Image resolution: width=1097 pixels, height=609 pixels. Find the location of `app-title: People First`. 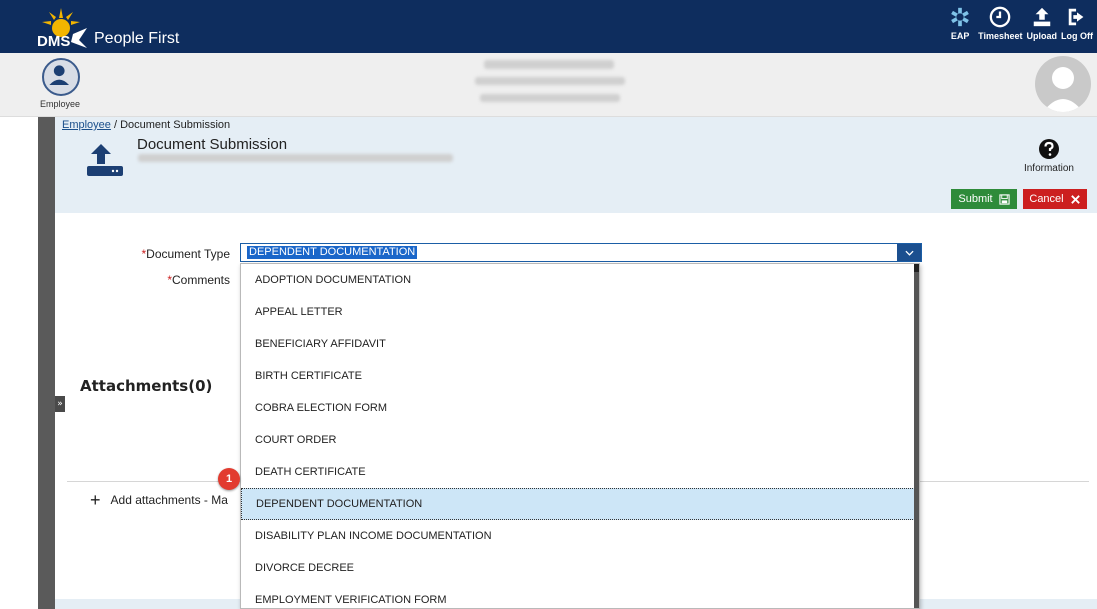

app-title: People First is located at coordinates (137, 38).